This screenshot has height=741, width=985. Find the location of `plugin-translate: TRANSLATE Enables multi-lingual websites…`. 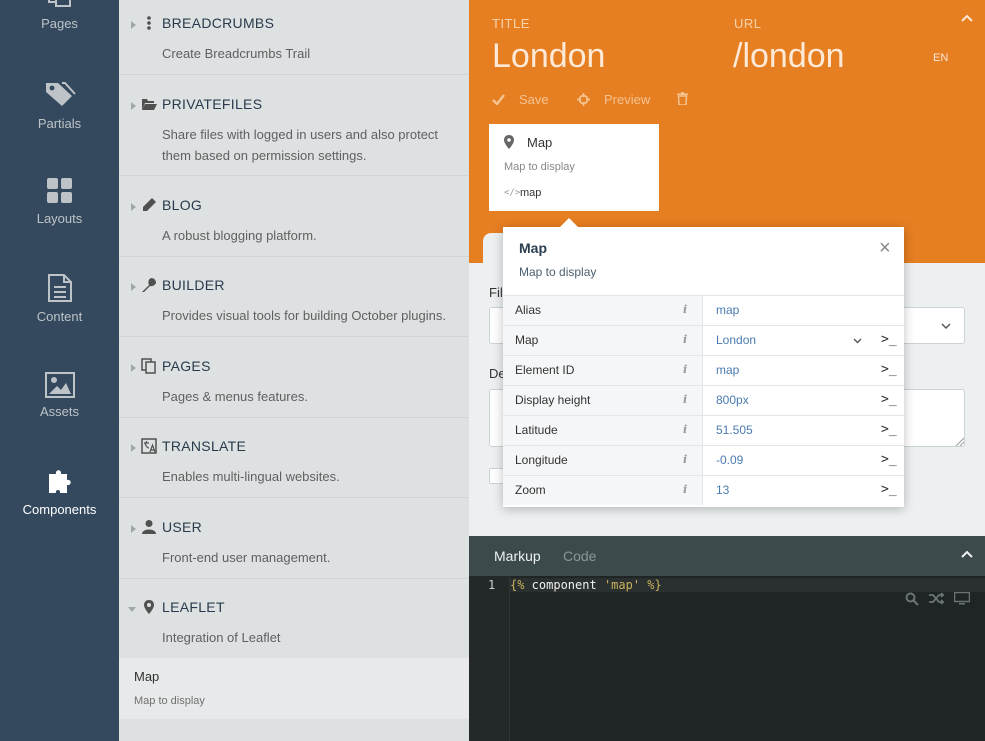

plugin-translate: TRANSLATE Enables multi-lingual websites… is located at coordinates (294, 468).